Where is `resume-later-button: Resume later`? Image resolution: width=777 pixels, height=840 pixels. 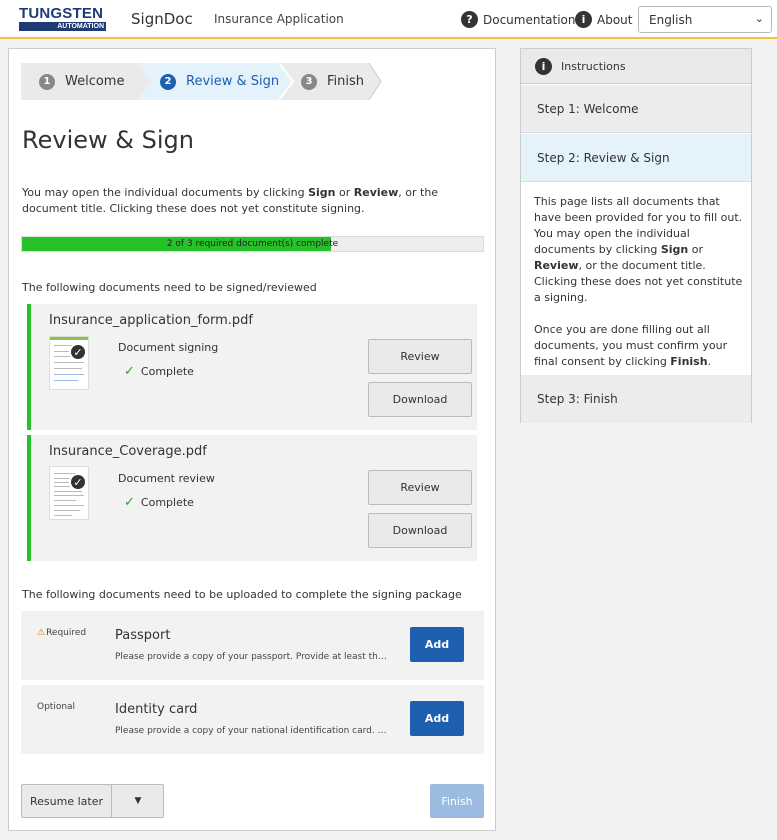 resume-later-button: Resume later is located at coordinates (67, 801).